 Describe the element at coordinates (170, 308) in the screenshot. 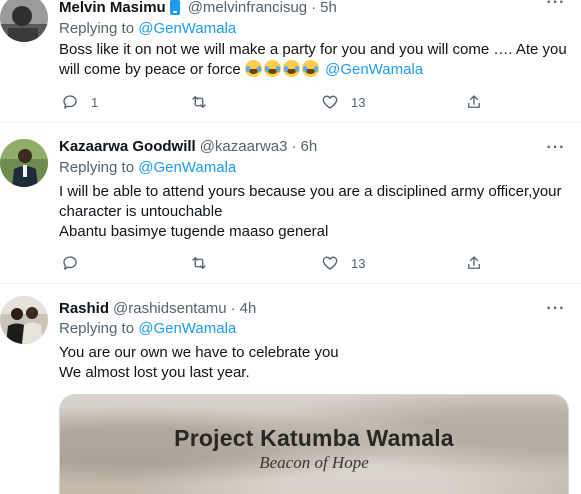

I see `user-handle: @rashidsentamu` at that location.